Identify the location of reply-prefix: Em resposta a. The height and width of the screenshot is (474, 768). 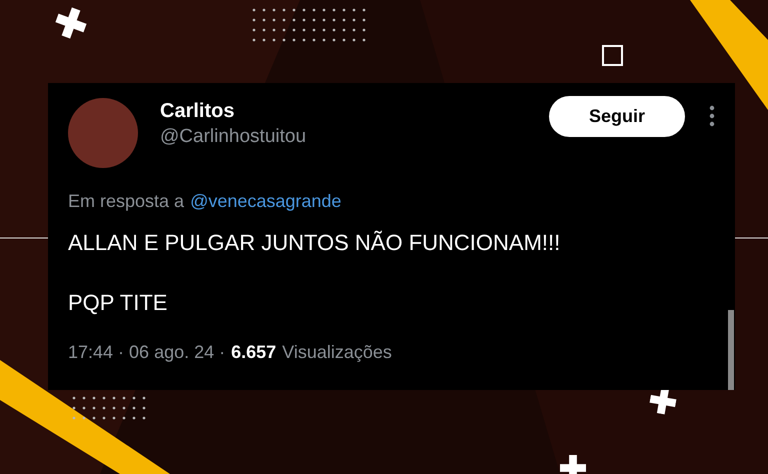
(126, 201).